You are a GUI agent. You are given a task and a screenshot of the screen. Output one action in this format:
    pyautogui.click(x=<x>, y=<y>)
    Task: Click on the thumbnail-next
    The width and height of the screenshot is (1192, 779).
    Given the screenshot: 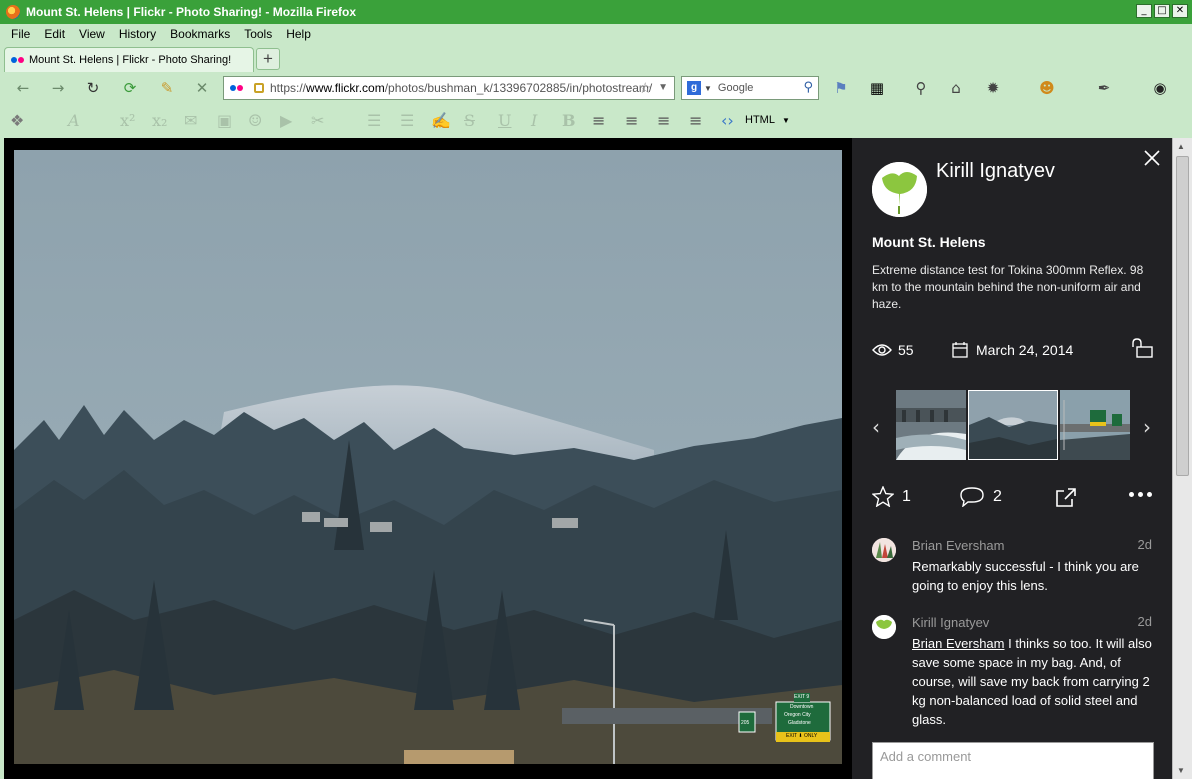 What is the action you would take?
    pyautogui.click(x=1095, y=425)
    